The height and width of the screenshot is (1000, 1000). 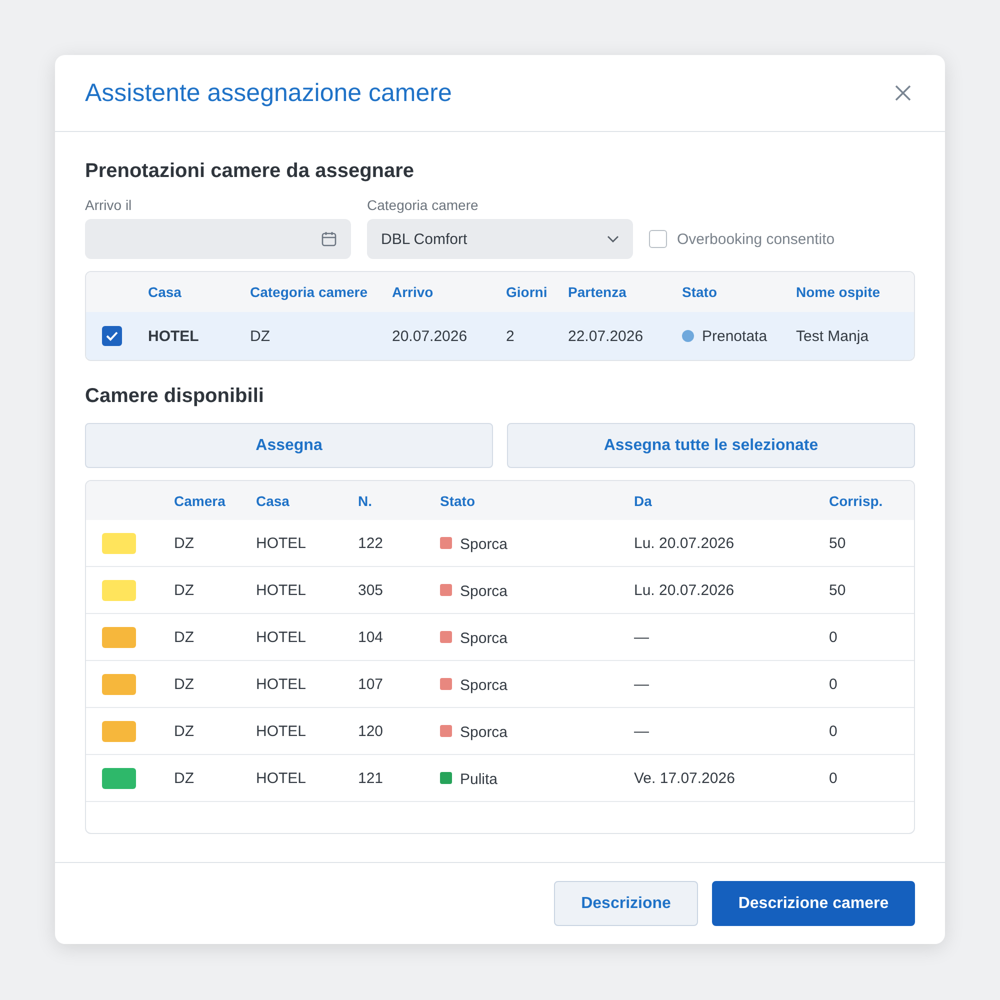 What do you see at coordinates (742, 239) in the screenshot?
I see `overbooking-checkbox: Overbooking consentito` at bounding box center [742, 239].